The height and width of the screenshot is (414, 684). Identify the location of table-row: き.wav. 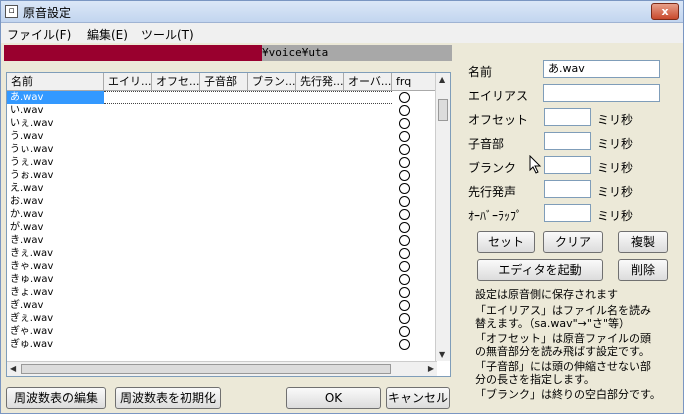
(222, 240).